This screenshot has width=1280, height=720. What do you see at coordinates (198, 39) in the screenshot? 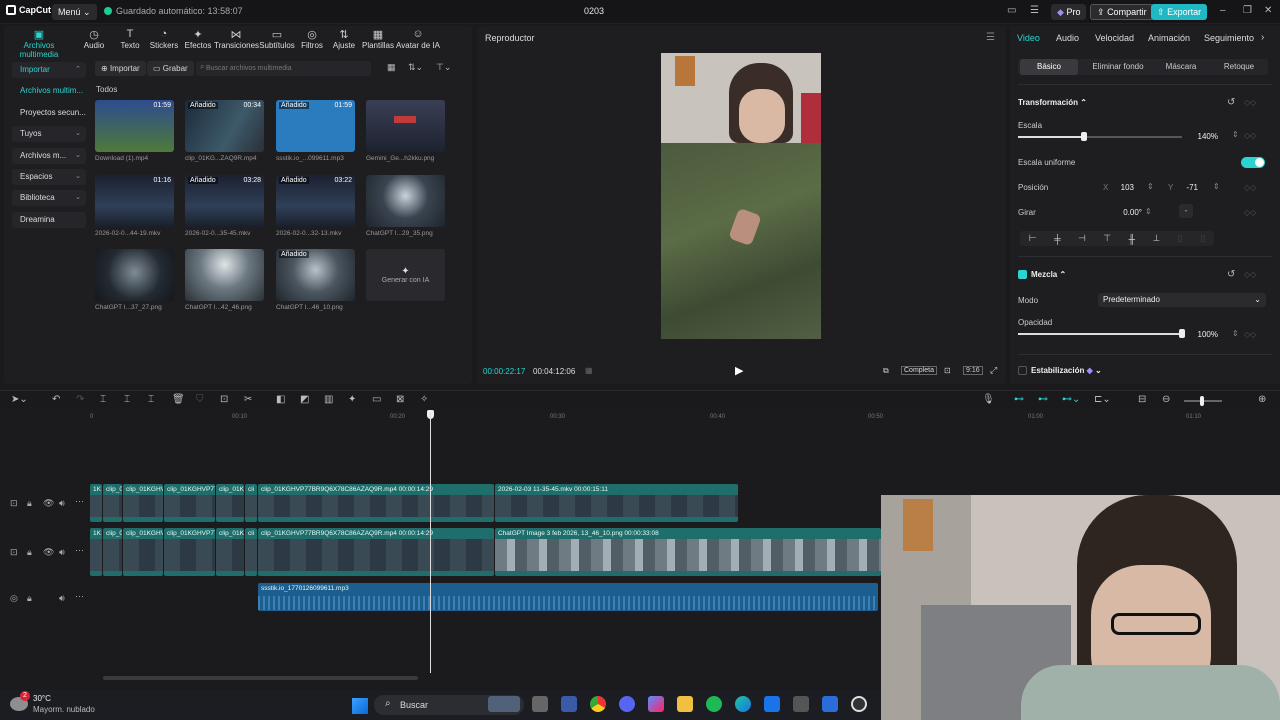
I see `tab-effects: ✦ Efectos` at bounding box center [198, 39].